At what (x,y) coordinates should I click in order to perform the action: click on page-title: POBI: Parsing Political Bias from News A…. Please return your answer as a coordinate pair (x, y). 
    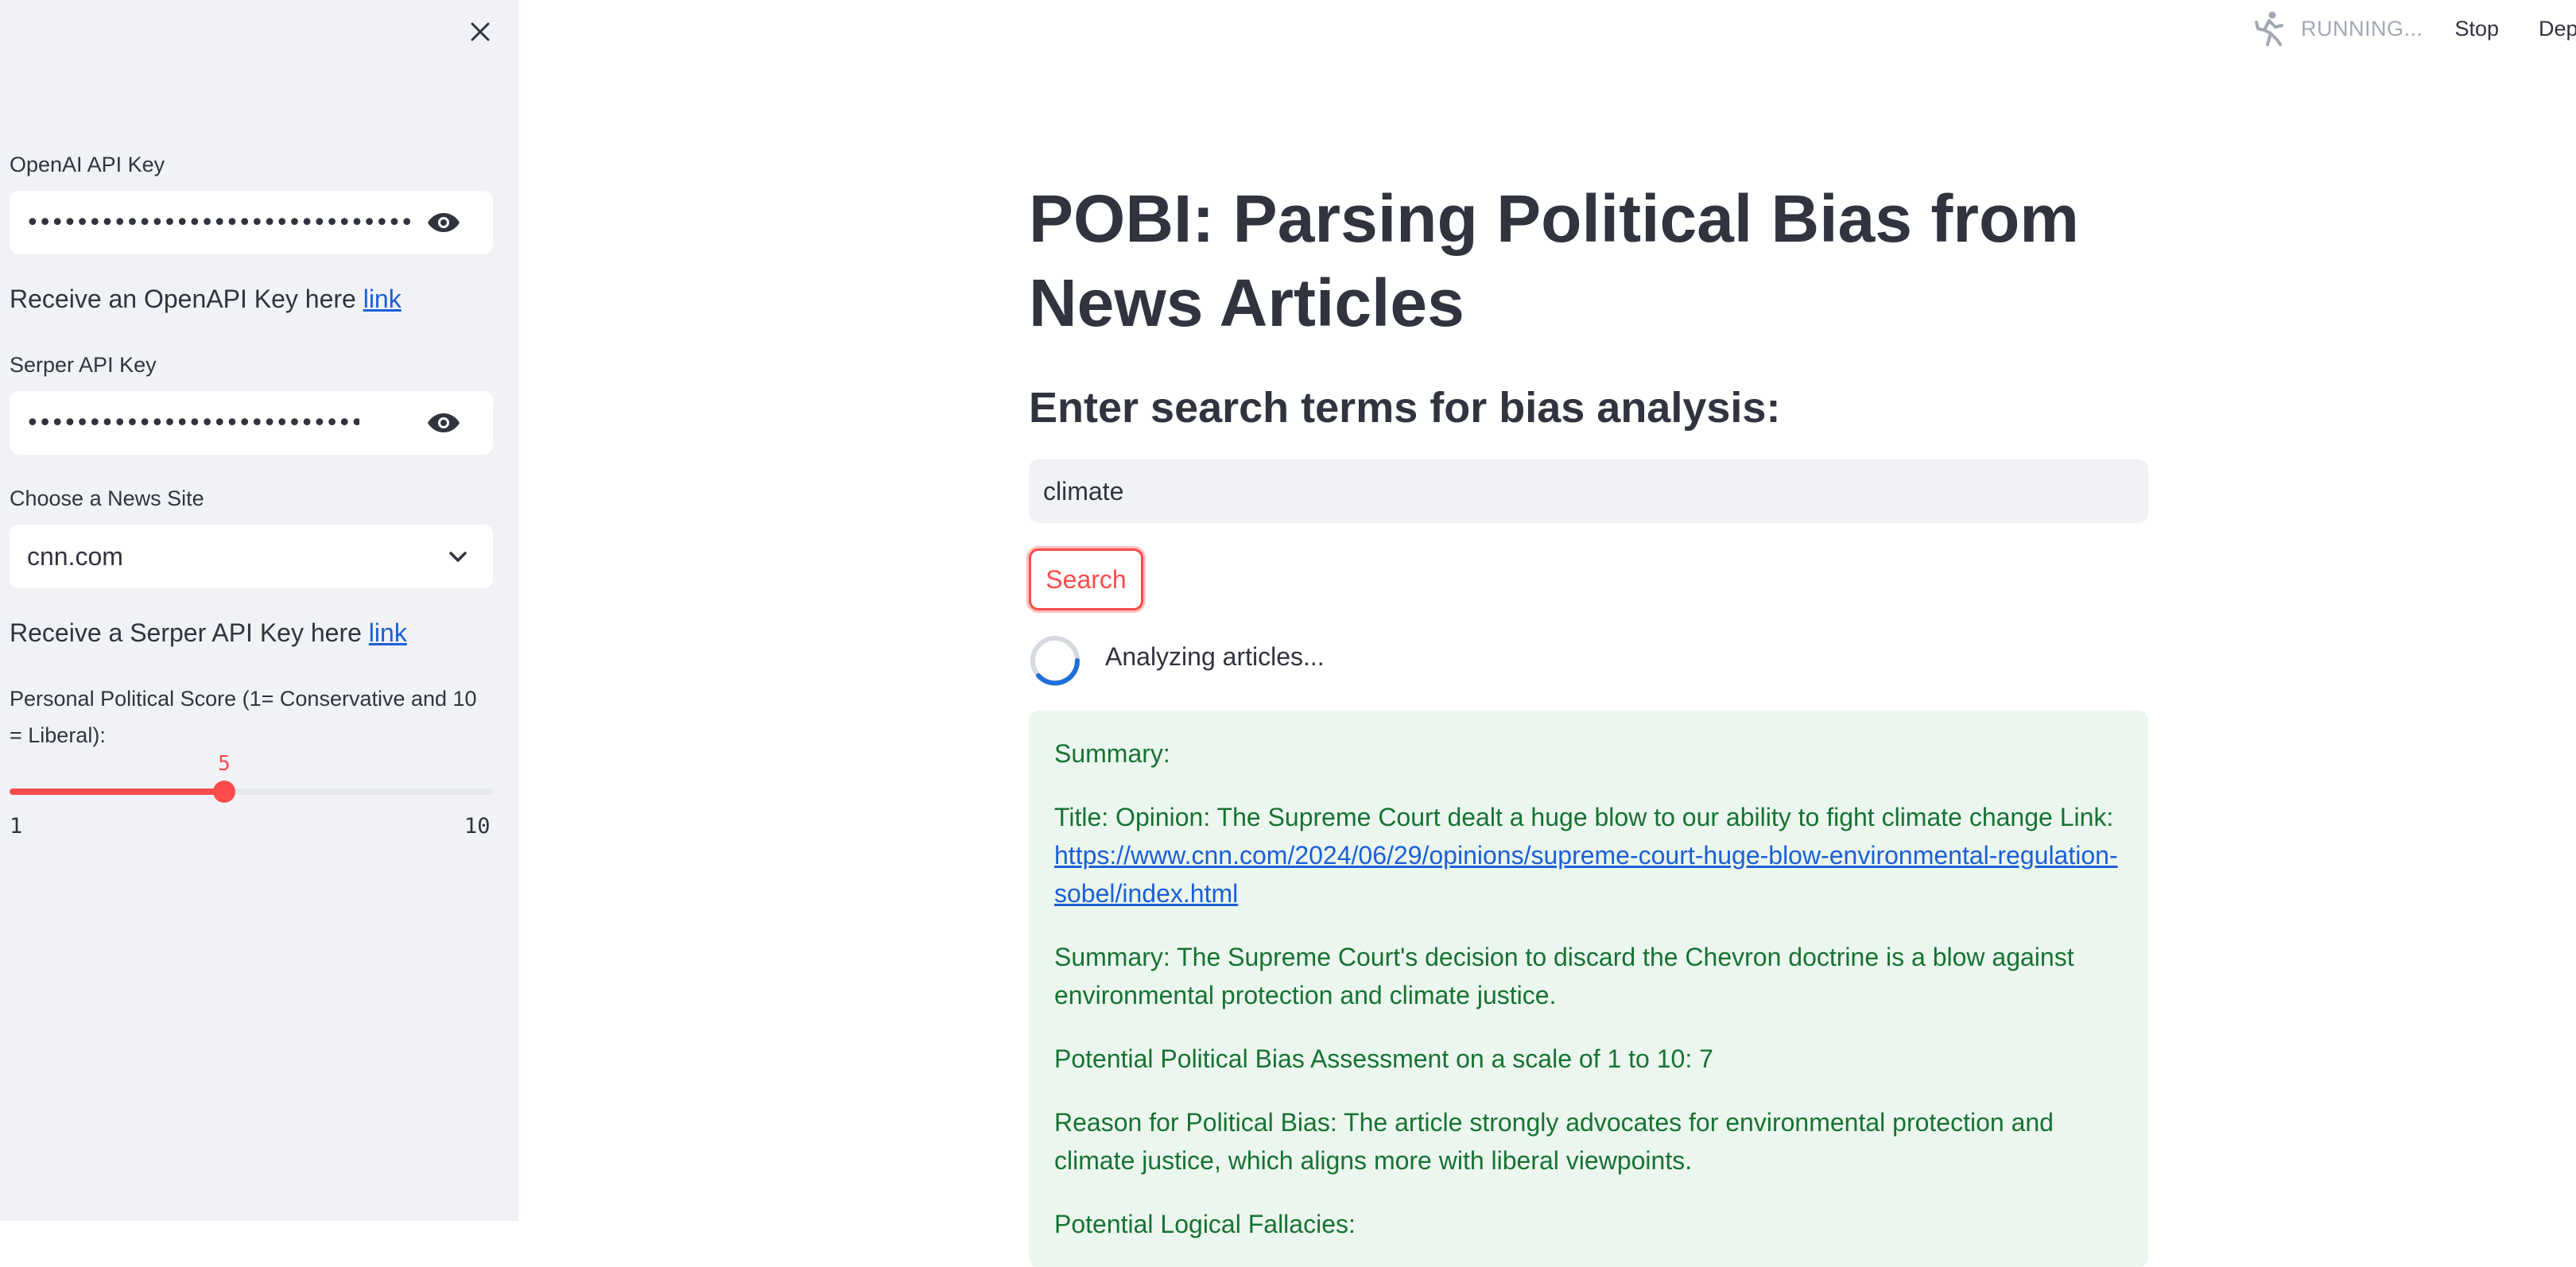
    Looking at the image, I should click on (1554, 260).